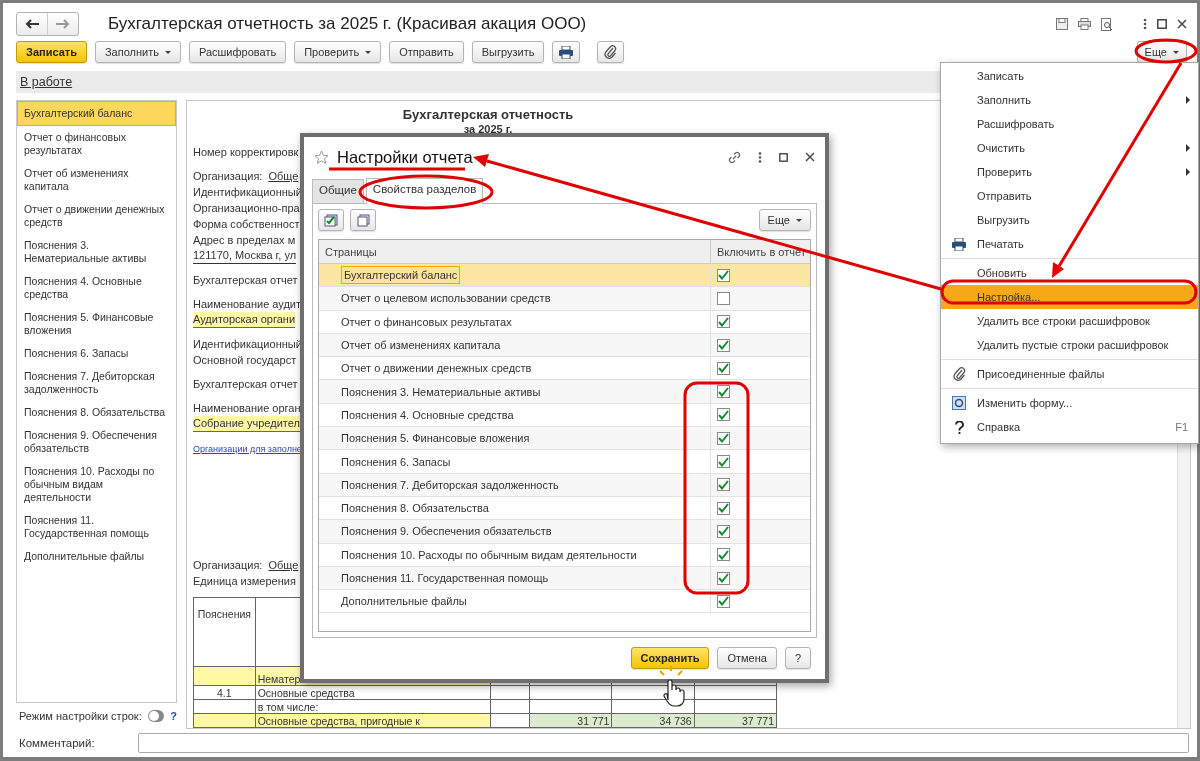 This screenshot has width=1200, height=761. I want to click on address-field: 121170, Москва г, ул, so click(245, 256).